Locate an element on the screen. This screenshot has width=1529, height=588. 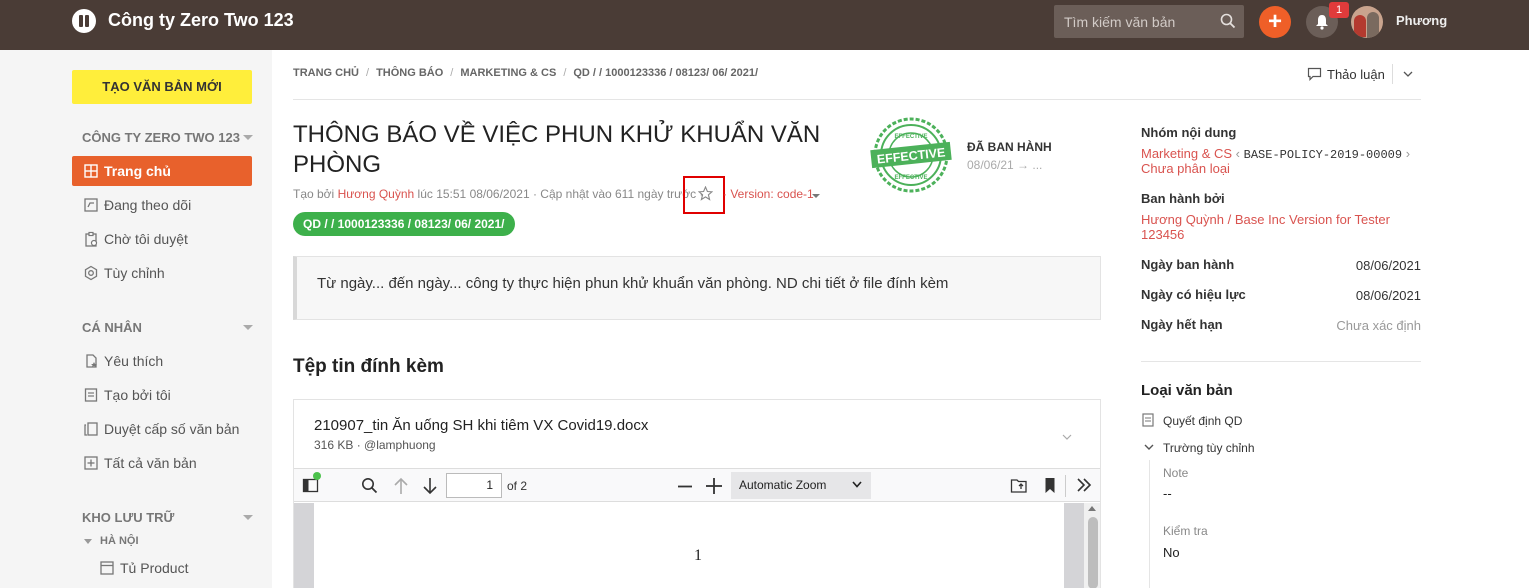
author-link: Hương Quỳnh is located at coordinates (376, 194).